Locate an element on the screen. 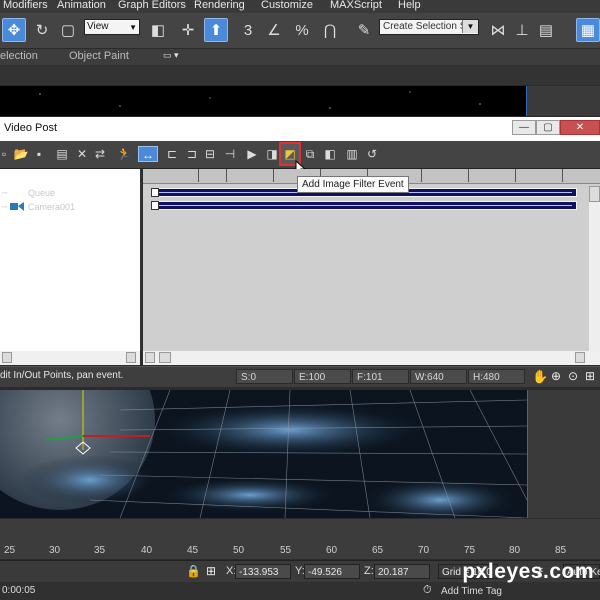 The image size is (600, 600). ribbon-dropdown-icon: ▭ ▾ is located at coordinates (171, 55).